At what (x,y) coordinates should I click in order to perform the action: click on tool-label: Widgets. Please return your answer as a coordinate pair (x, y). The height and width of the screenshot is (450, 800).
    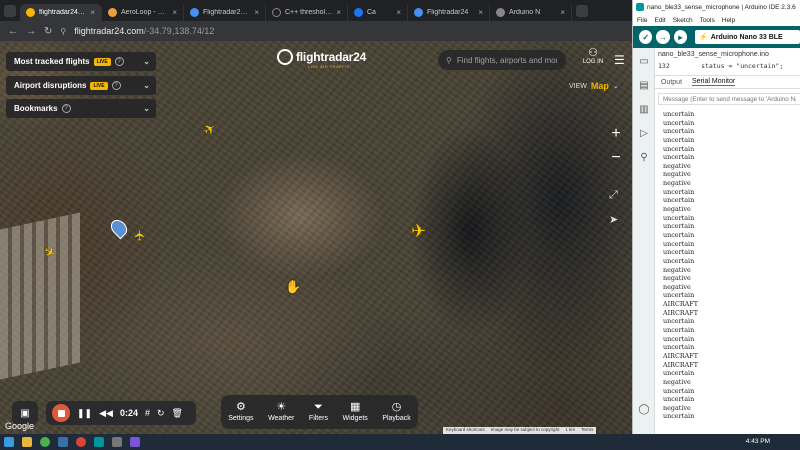
    Looking at the image, I should click on (355, 418).